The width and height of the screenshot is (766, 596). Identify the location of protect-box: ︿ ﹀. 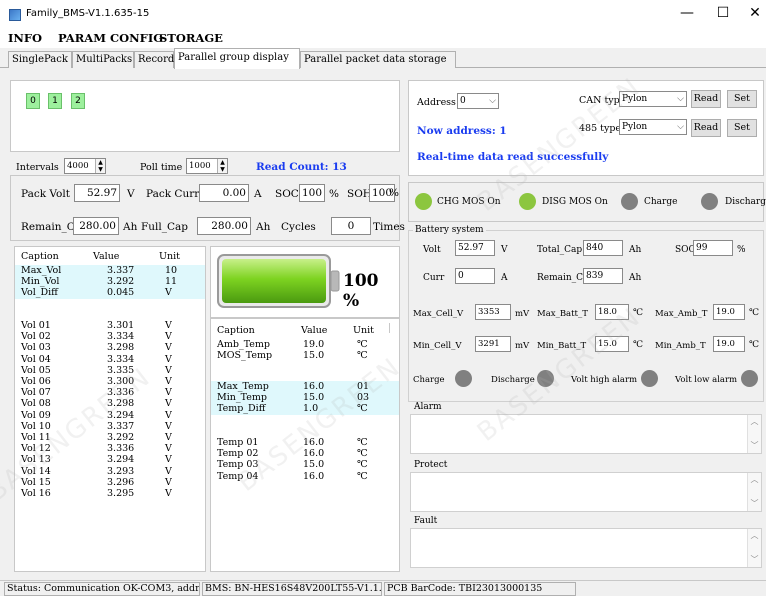
(586, 492).